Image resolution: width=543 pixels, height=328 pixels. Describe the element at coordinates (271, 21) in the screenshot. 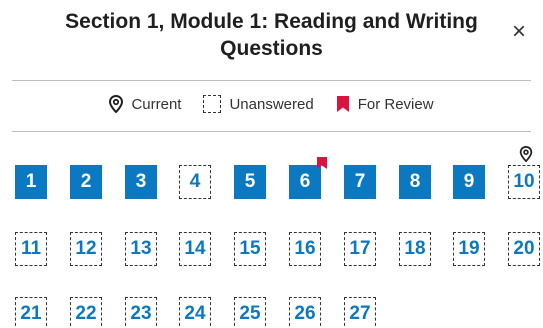

I see `panel-title-line1: Section 1, Module 1: Reading and Writing` at that location.